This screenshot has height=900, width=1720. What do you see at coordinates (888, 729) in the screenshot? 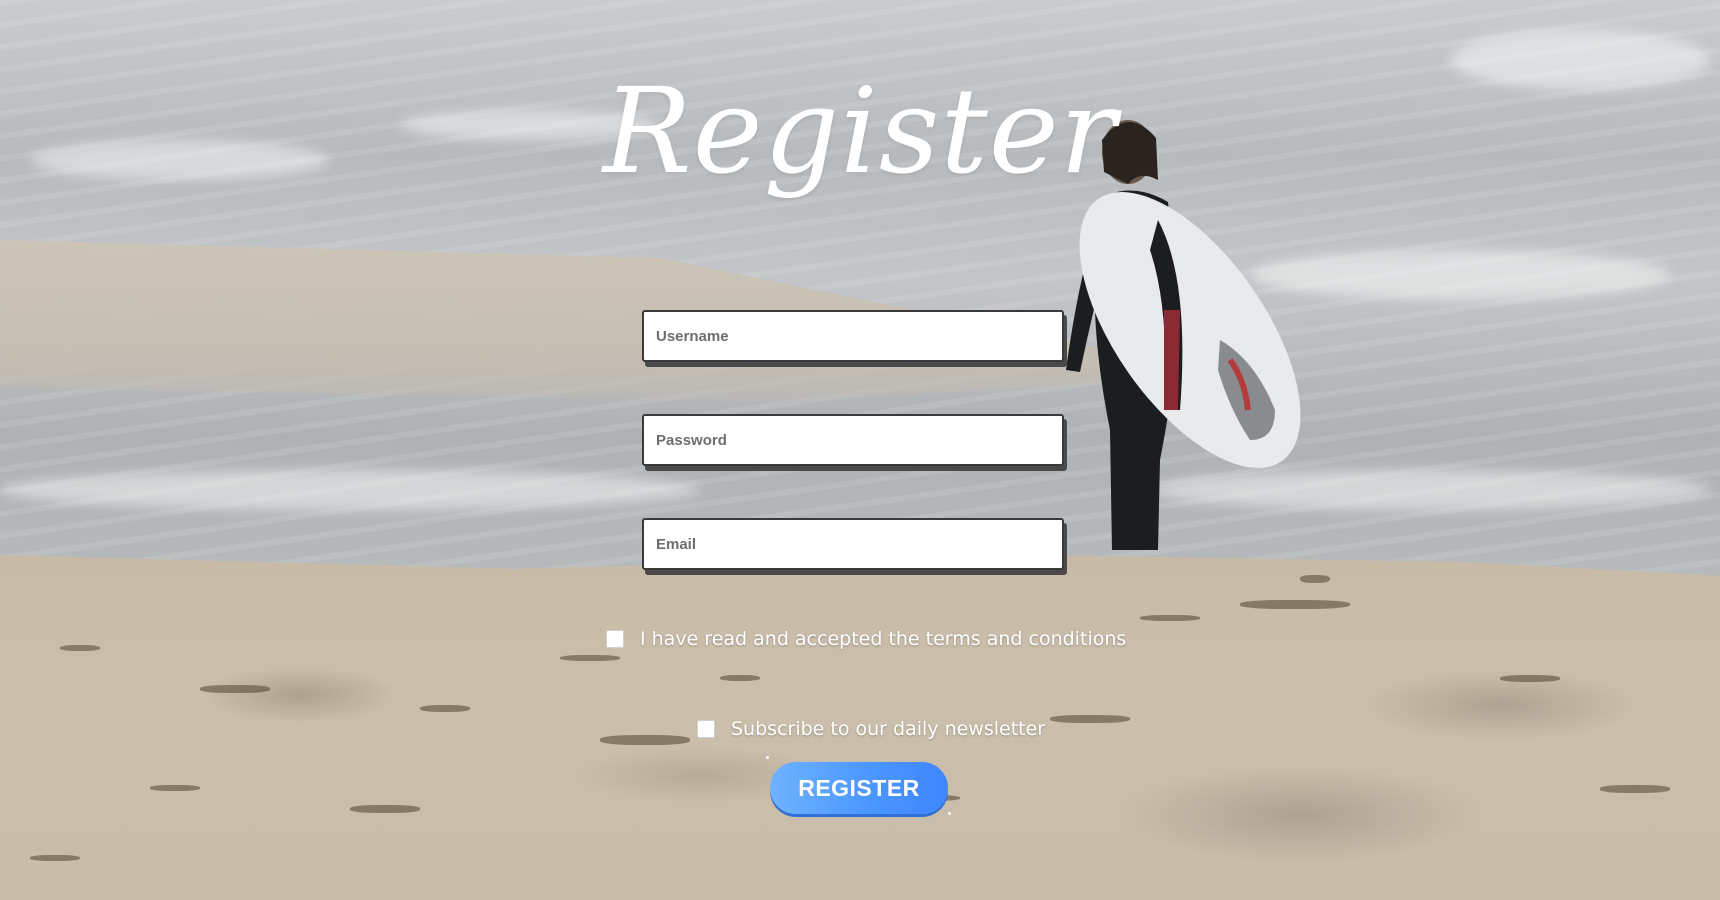
I see `newsletter-label: Subscribe to our daily newsletter` at bounding box center [888, 729].